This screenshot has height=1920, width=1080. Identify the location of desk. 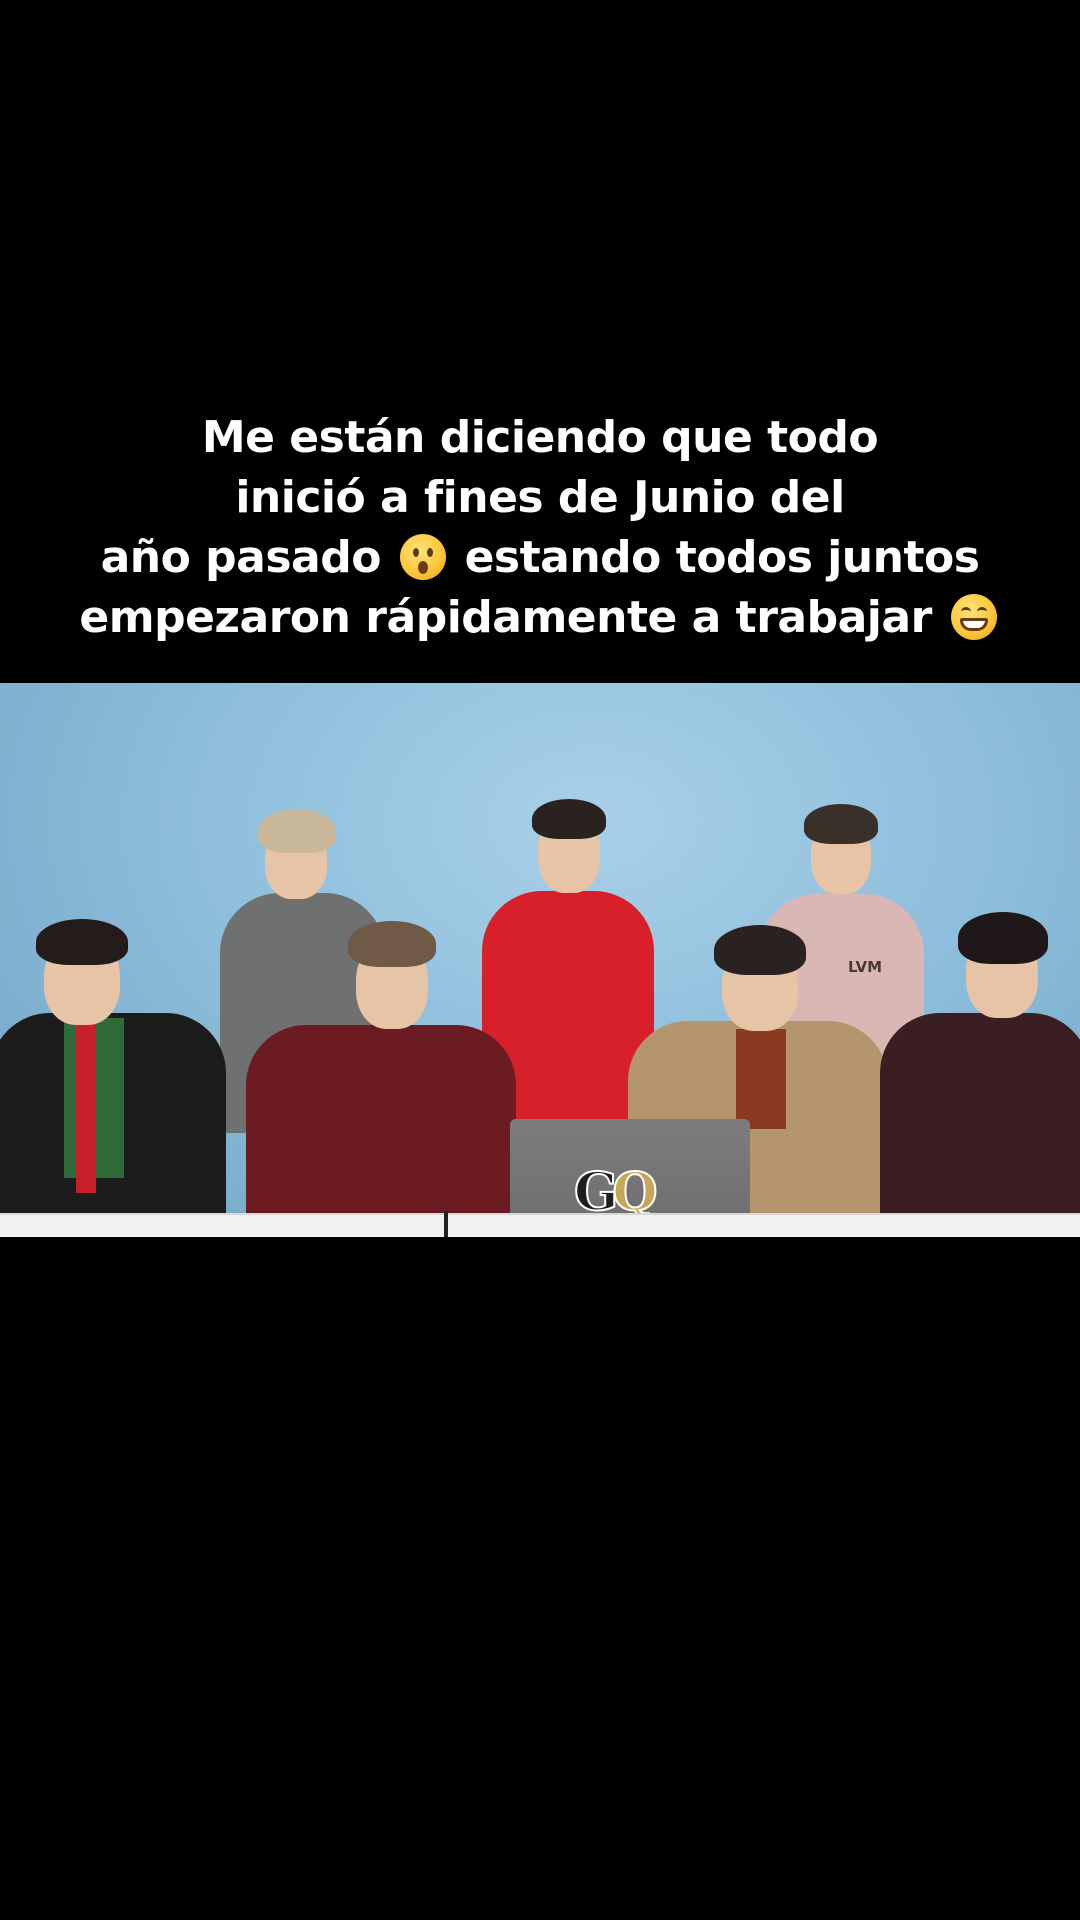
(540, 1225).